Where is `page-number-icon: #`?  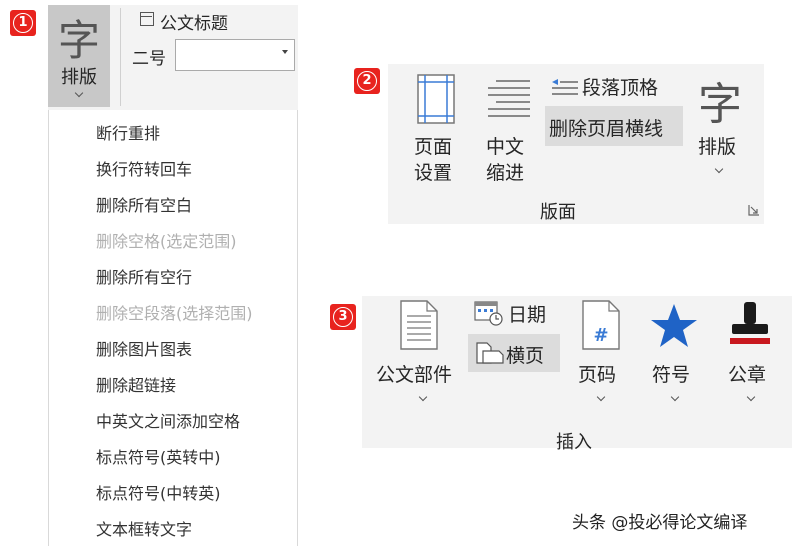
page-number-icon: # is located at coordinates (601, 325).